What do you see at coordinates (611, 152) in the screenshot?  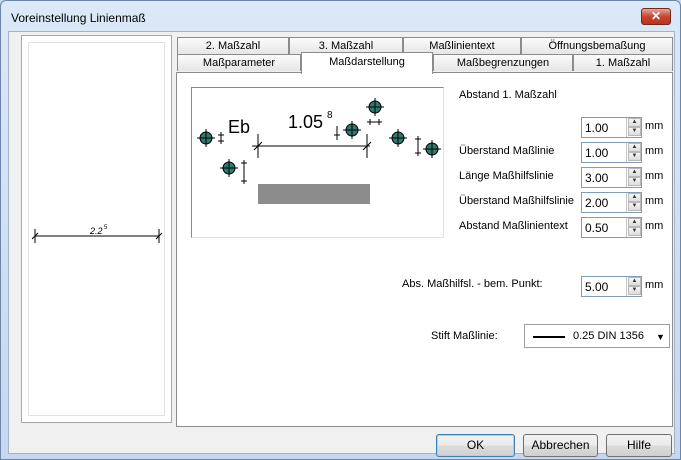 I see `ueberstand-masslinie-input: 1.00 ▲ ▼` at bounding box center [611, 152].